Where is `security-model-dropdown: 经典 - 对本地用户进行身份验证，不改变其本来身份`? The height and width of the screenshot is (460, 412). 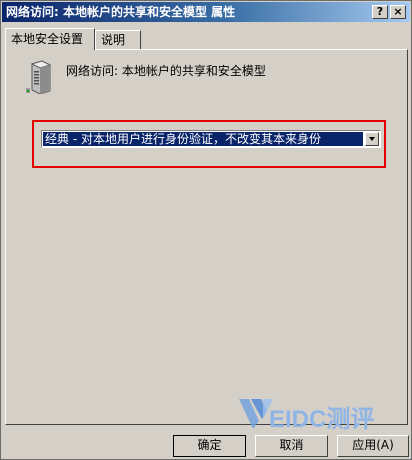
security-model-dropdown: 经典 - 对本地用户进行身份验证，不改变其本来身份 is located at coordinates (211, 139).